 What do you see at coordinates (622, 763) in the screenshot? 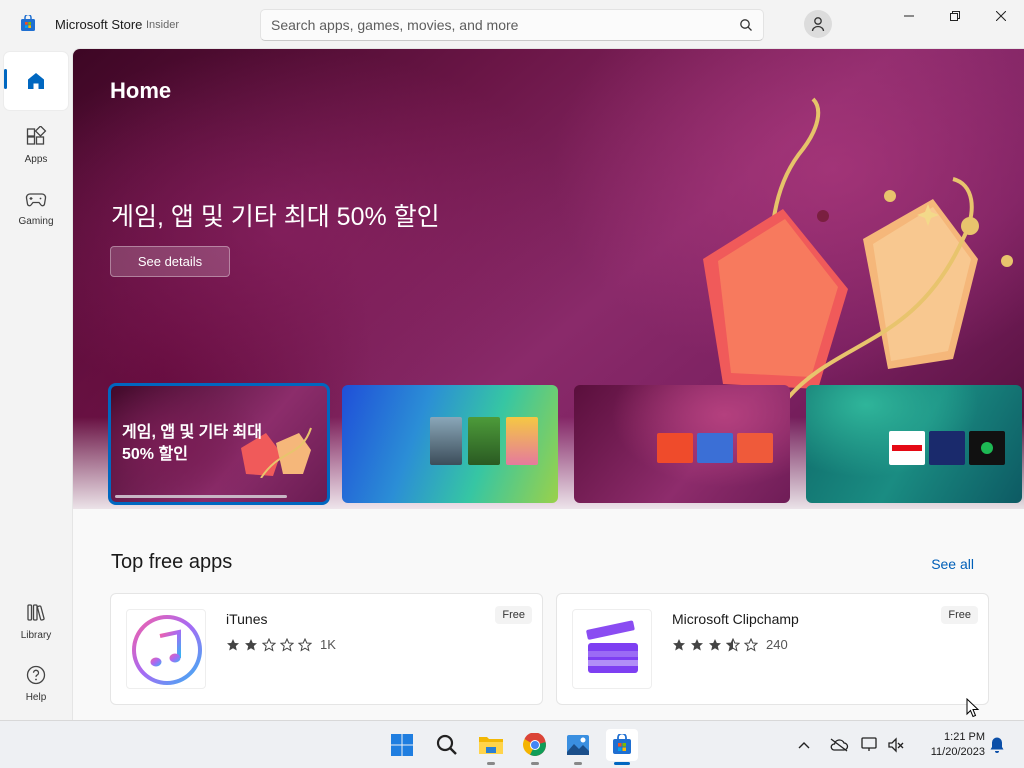
I see `active-indicator` at bounding box center [622, 763].